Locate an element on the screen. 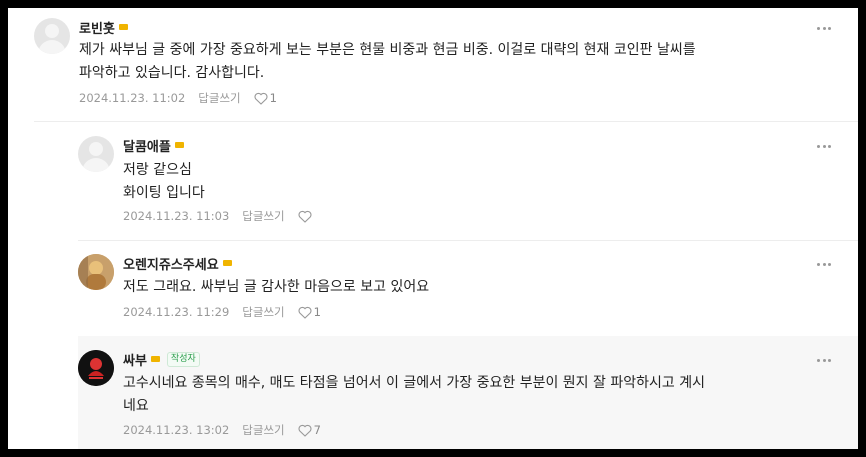 This screenshot has height=457, width=866. comment-author: 달콤애플 is located at coordinates (147, 145).